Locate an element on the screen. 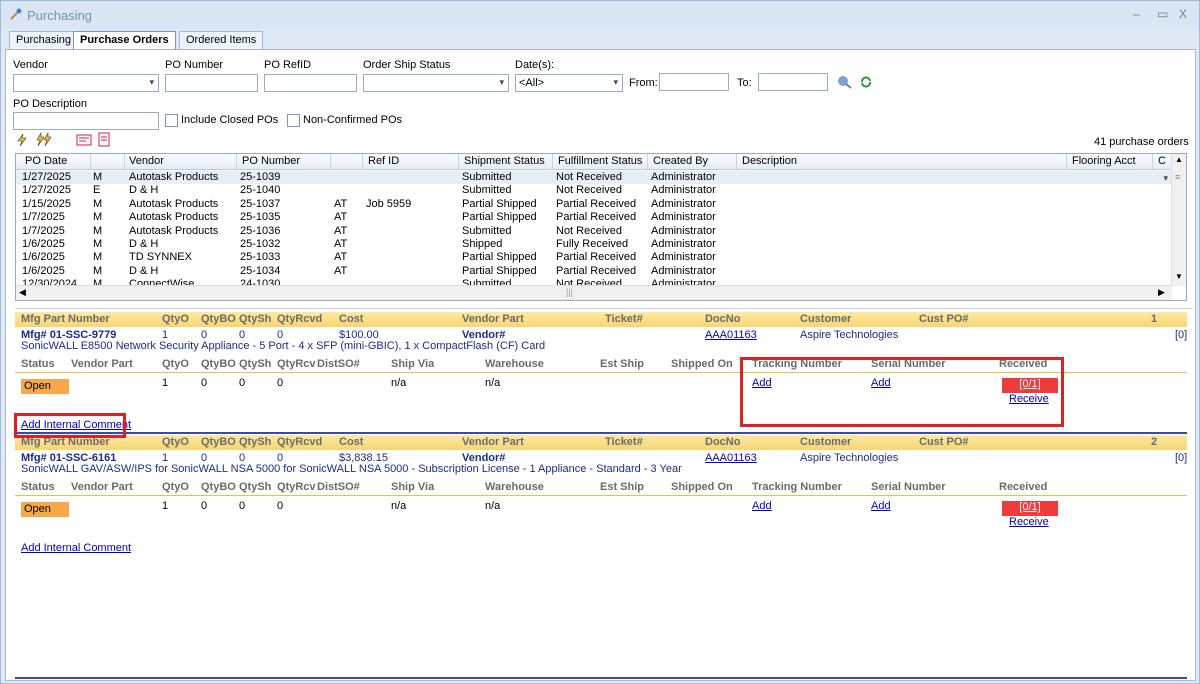 This screenshot has width=1200, height=684. document-icon is located at coordinates (104, 139).